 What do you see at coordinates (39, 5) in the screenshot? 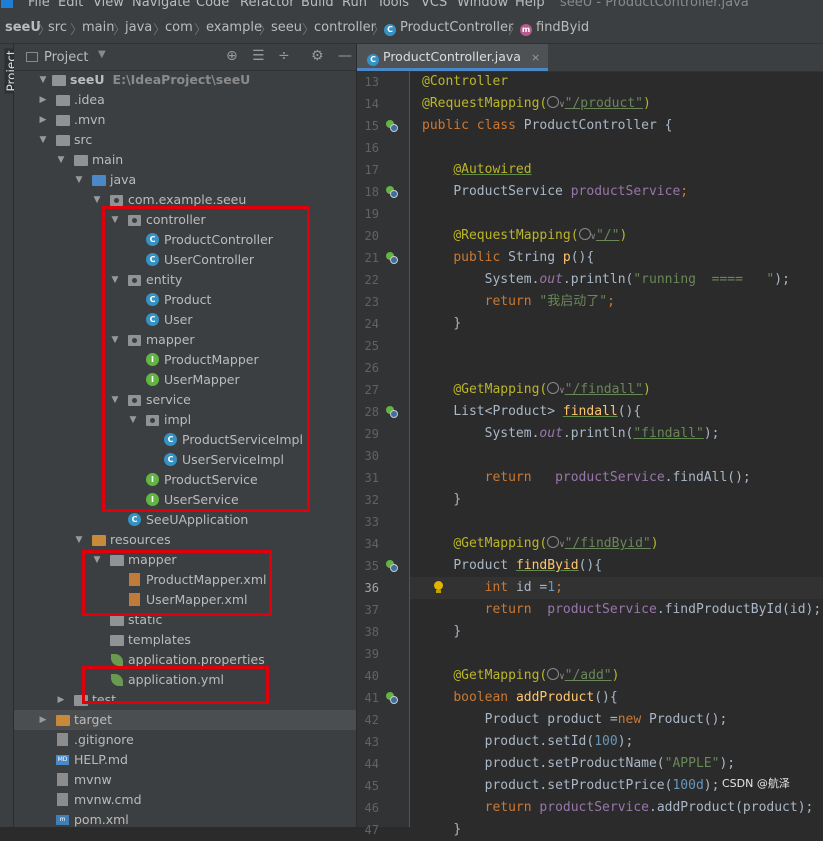
I see `menu-file: File` at bounding box center [39, 5].